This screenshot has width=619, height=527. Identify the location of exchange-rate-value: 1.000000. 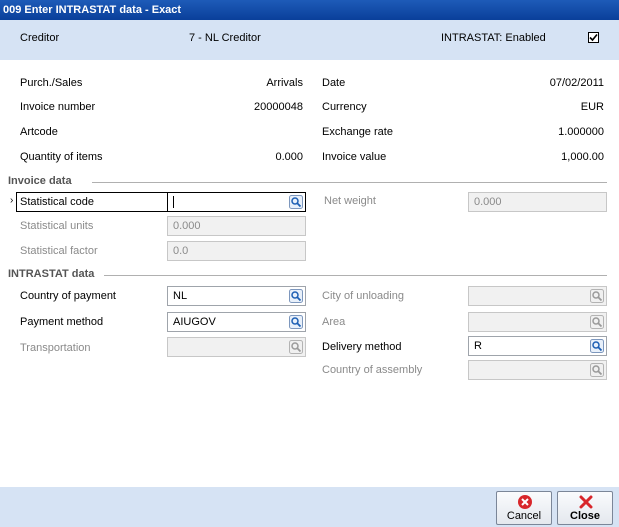
(581, 132).